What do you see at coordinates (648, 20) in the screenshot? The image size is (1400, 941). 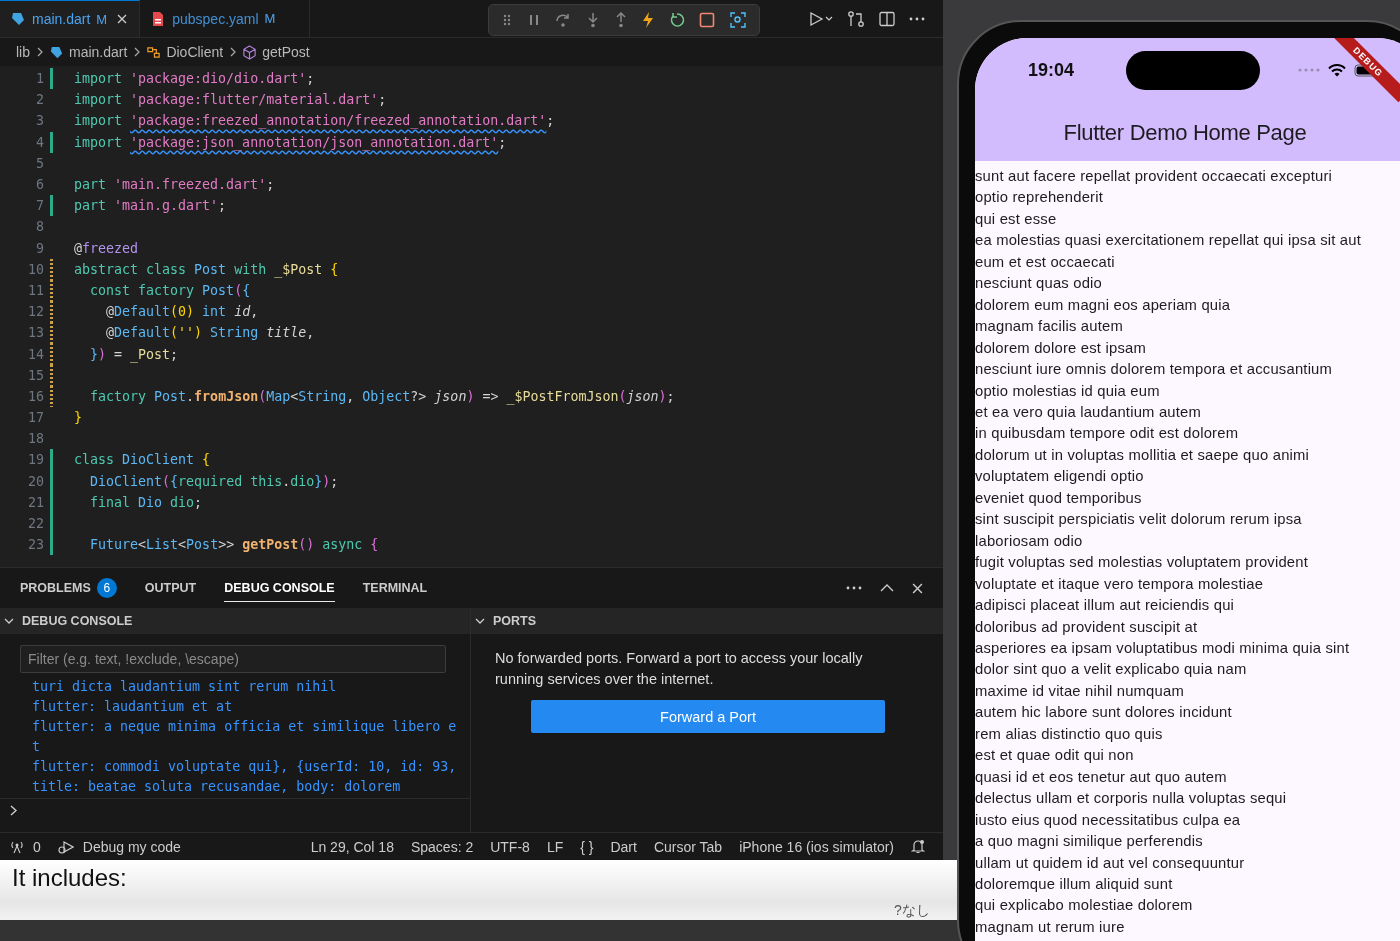 I see `lightning-icon` at bounding box center [648, 20].